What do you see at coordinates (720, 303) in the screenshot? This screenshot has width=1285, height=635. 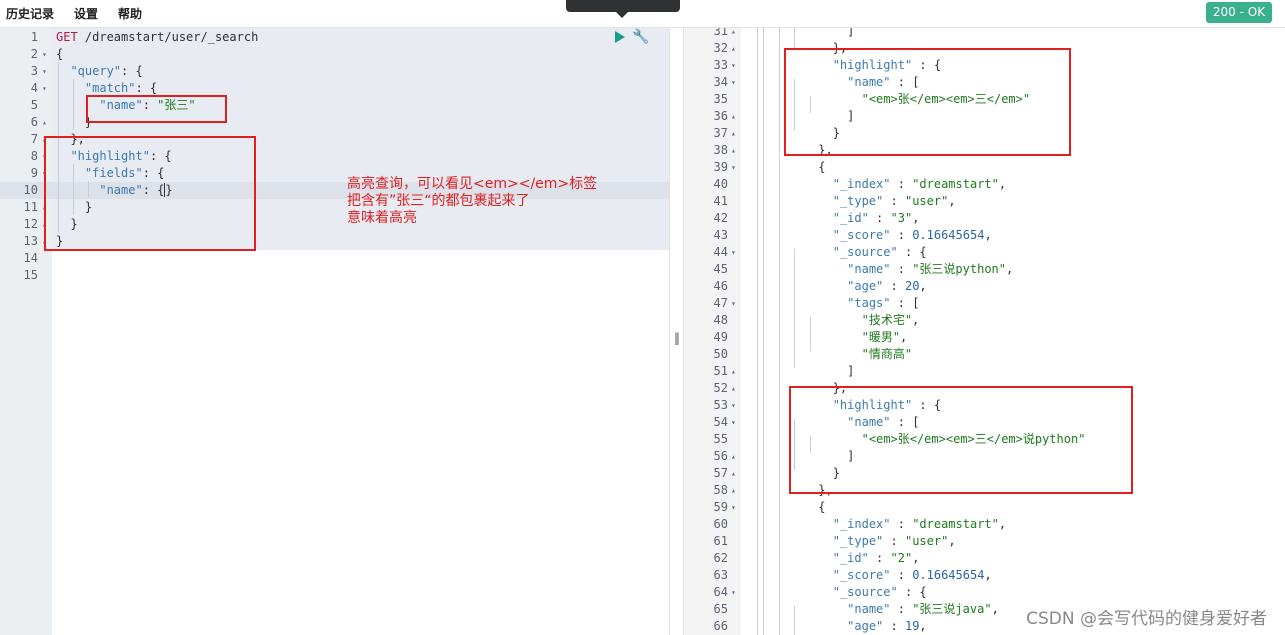 I see `line-number: 47` at bounding box center [720, 303].